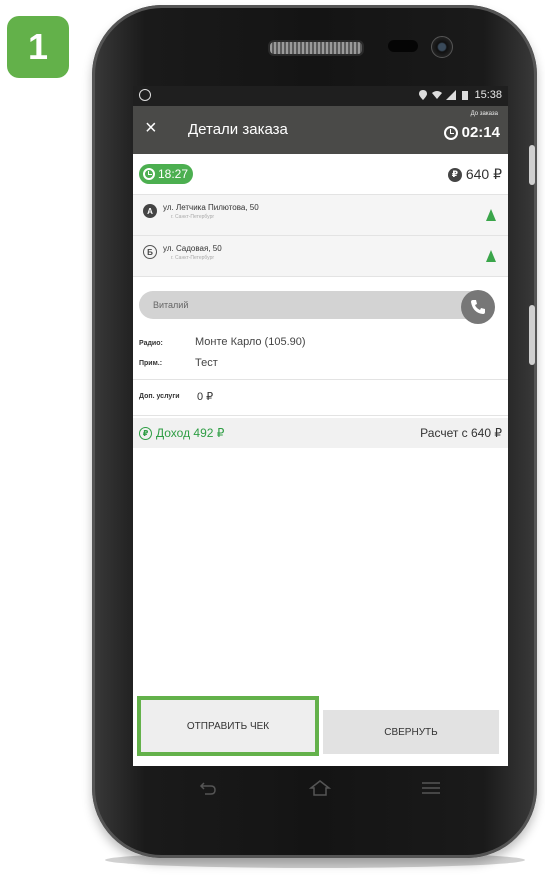 The image size is (545, 875). I want to click on power-button, so click(532, 335).